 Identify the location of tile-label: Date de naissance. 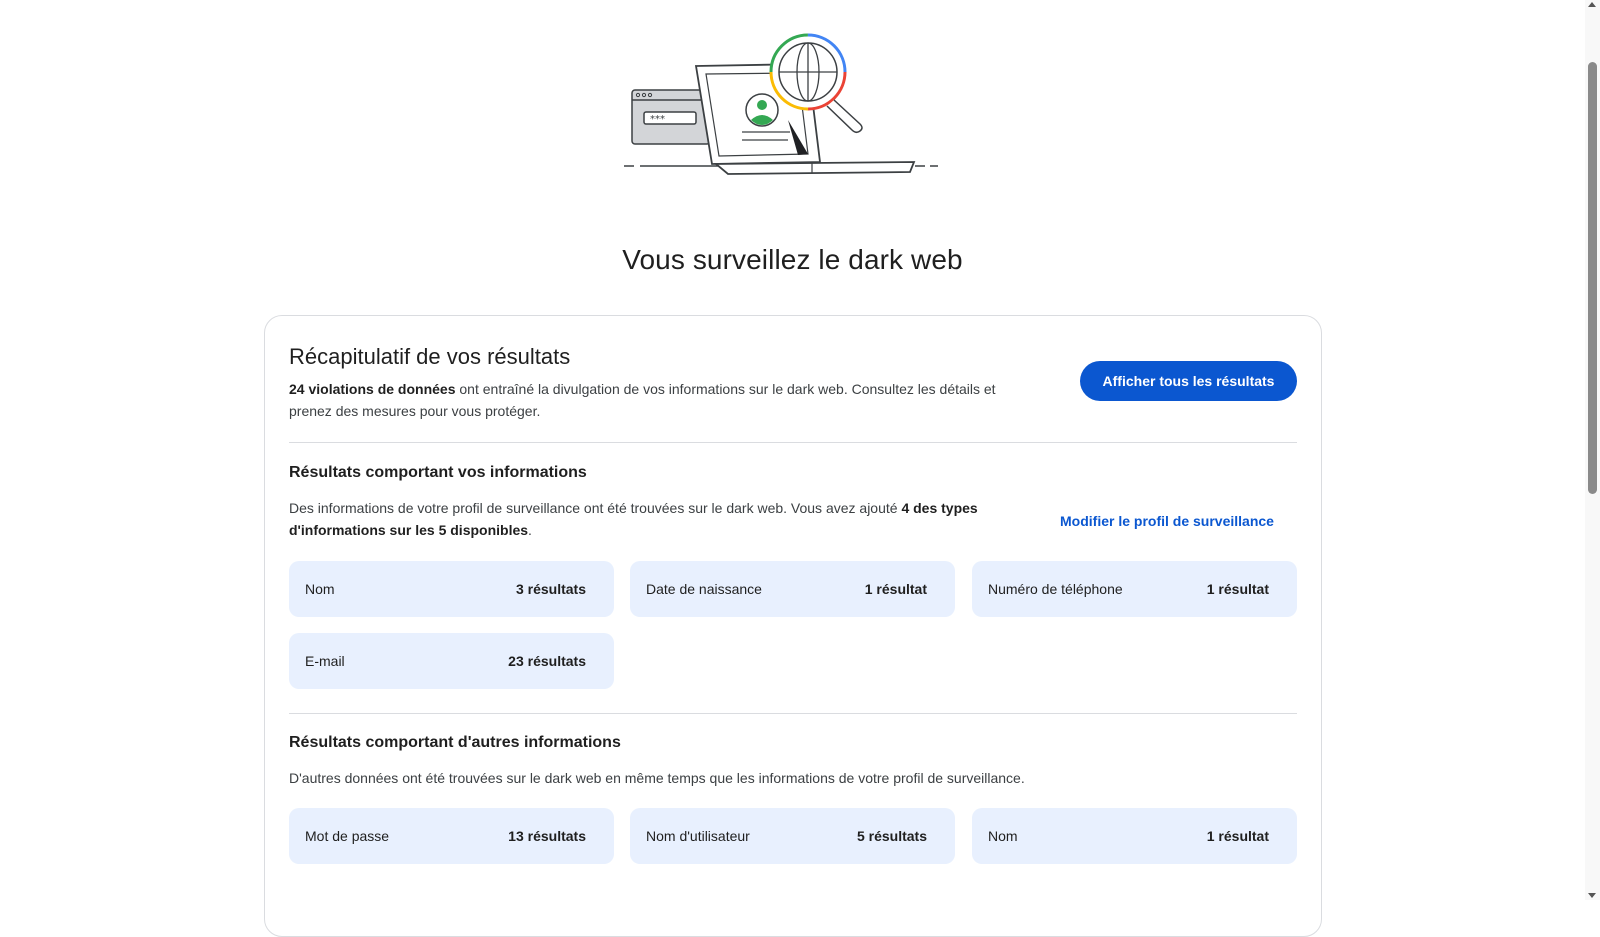
(704, 589).